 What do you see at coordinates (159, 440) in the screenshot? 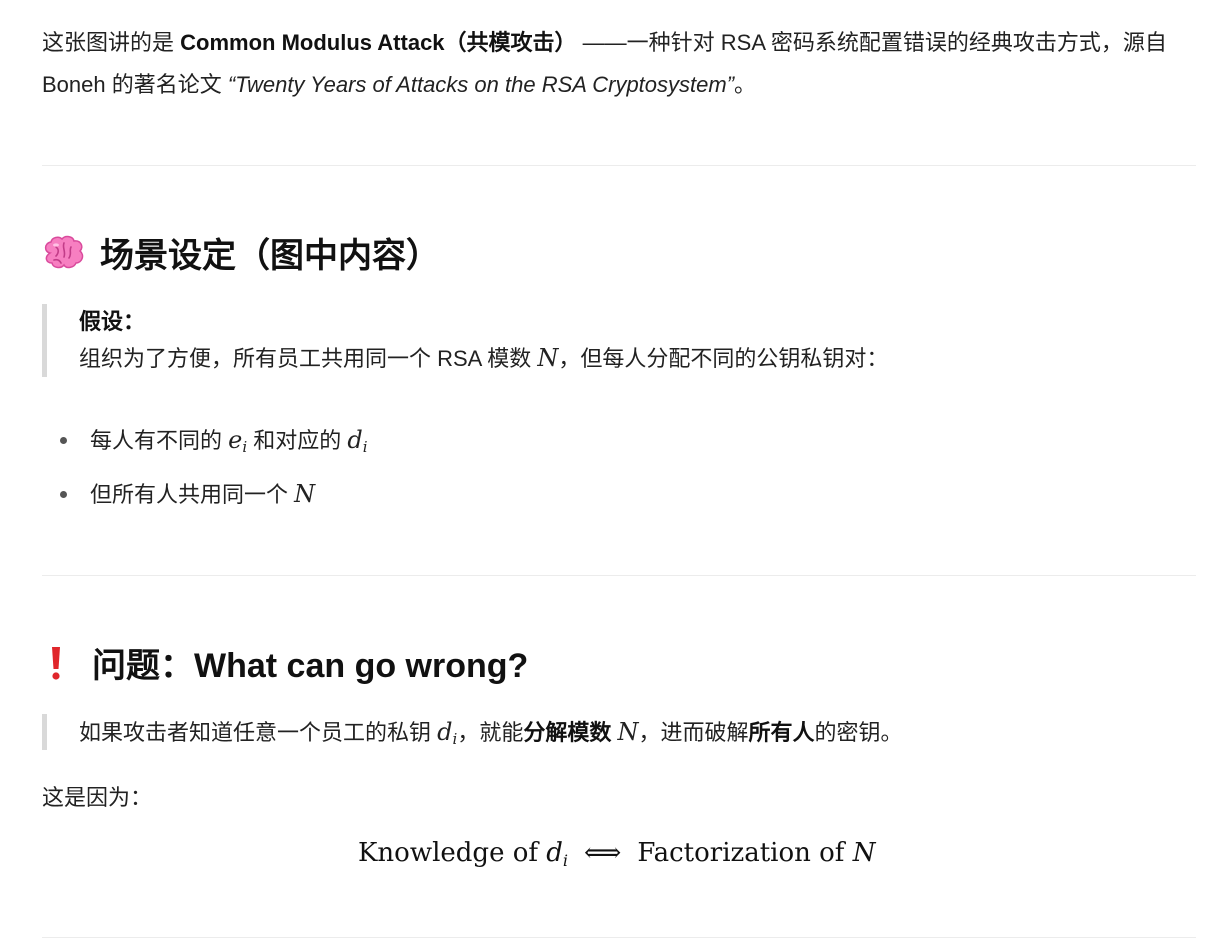
I see `list-item-text: 每人有不同的` at bounding box center [159, 440].